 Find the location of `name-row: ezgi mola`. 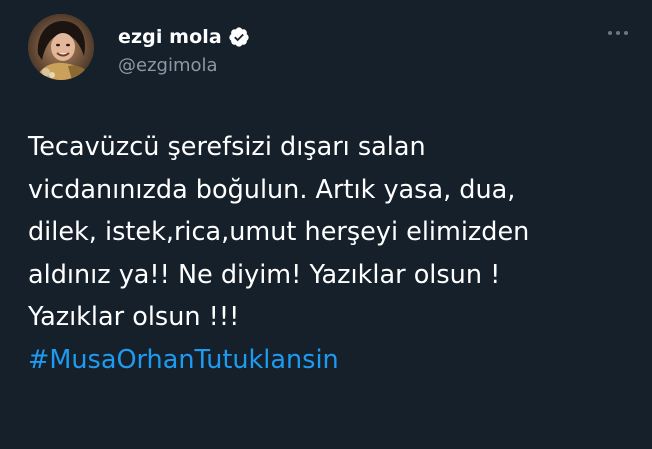

name-row: ezgi mola is located at coordinates (184, 37).